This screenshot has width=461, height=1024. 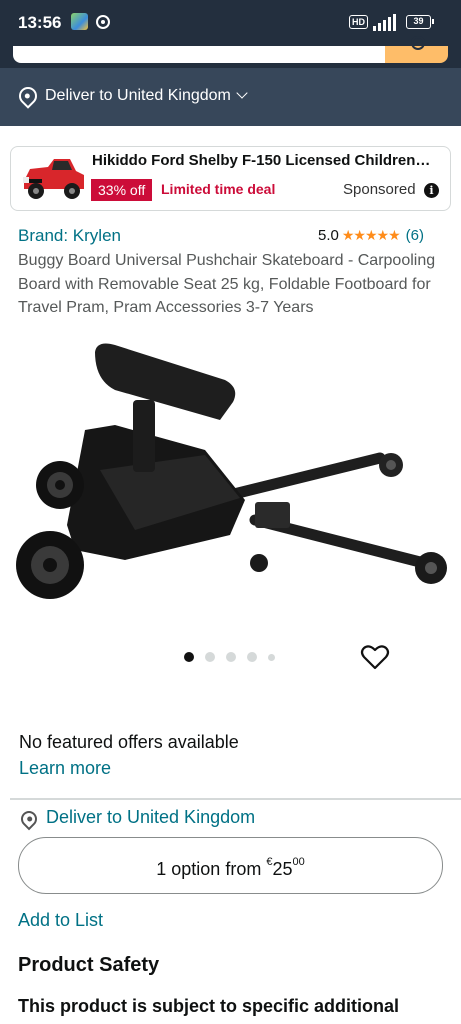 What do you see at coordinates (418, 43) in the screenshot?
I see `search-icon` at bounding box center [418, 43].